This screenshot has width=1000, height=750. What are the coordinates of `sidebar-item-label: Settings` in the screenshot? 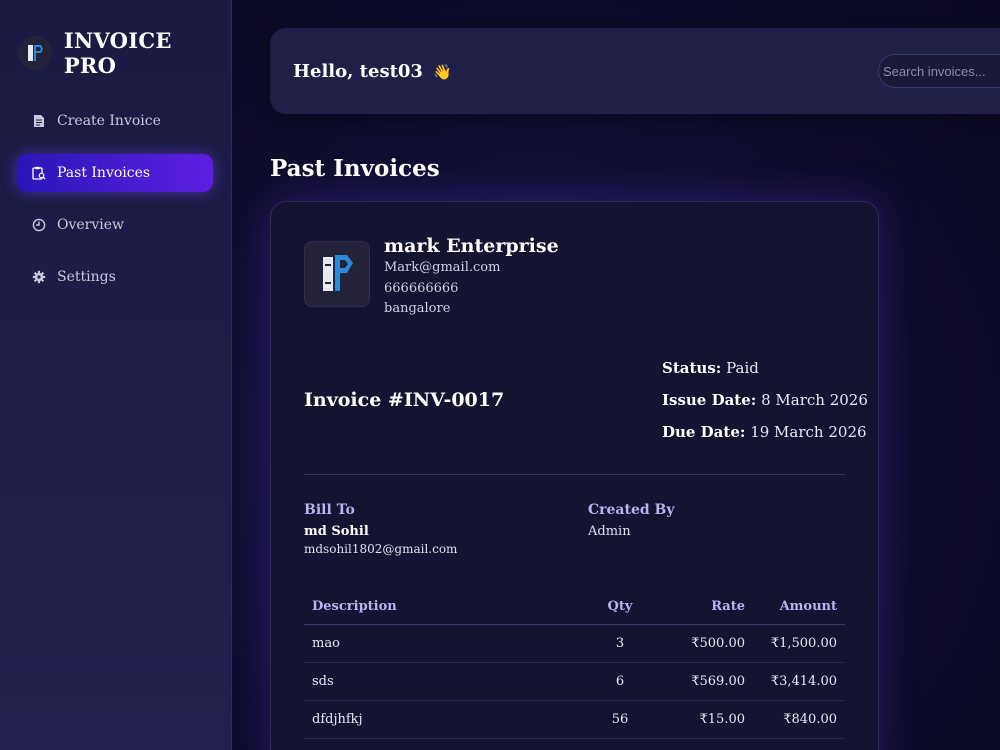 It's located at (86, 277).